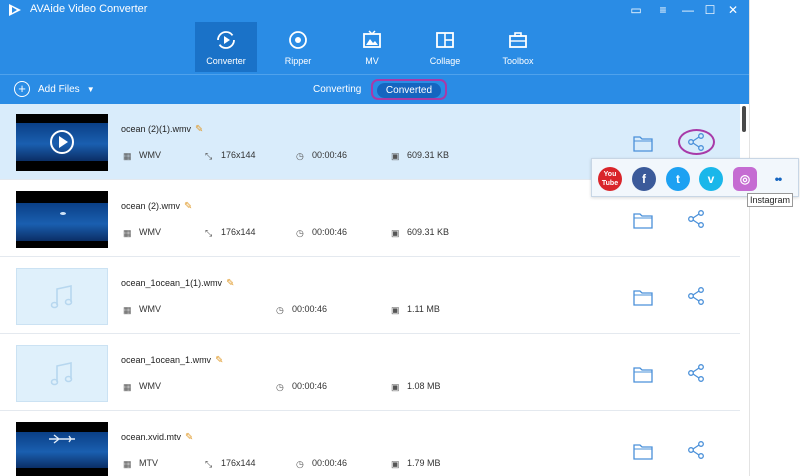  I want to click on flickr-glyph: ••, so click(778, 179).